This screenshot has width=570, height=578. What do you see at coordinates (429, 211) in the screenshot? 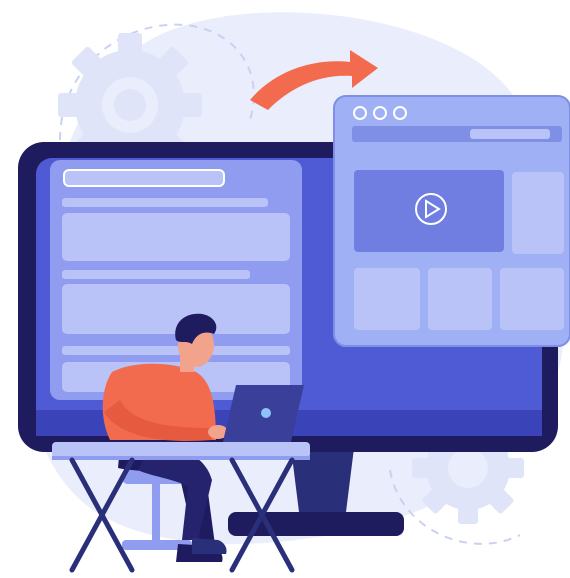
I see `video-player` at bounding box center [429, 211].